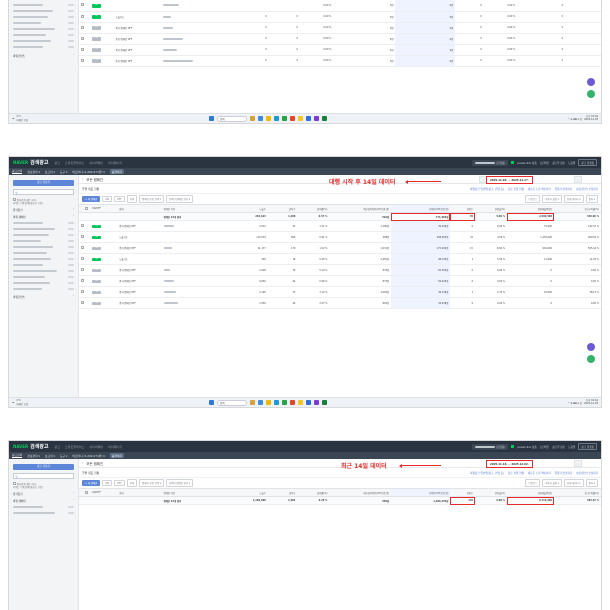 The image size is (610, 610). I want to click on date-range-picker: 2025.11.18. ~ 2025.12.02., so click(509, 464).